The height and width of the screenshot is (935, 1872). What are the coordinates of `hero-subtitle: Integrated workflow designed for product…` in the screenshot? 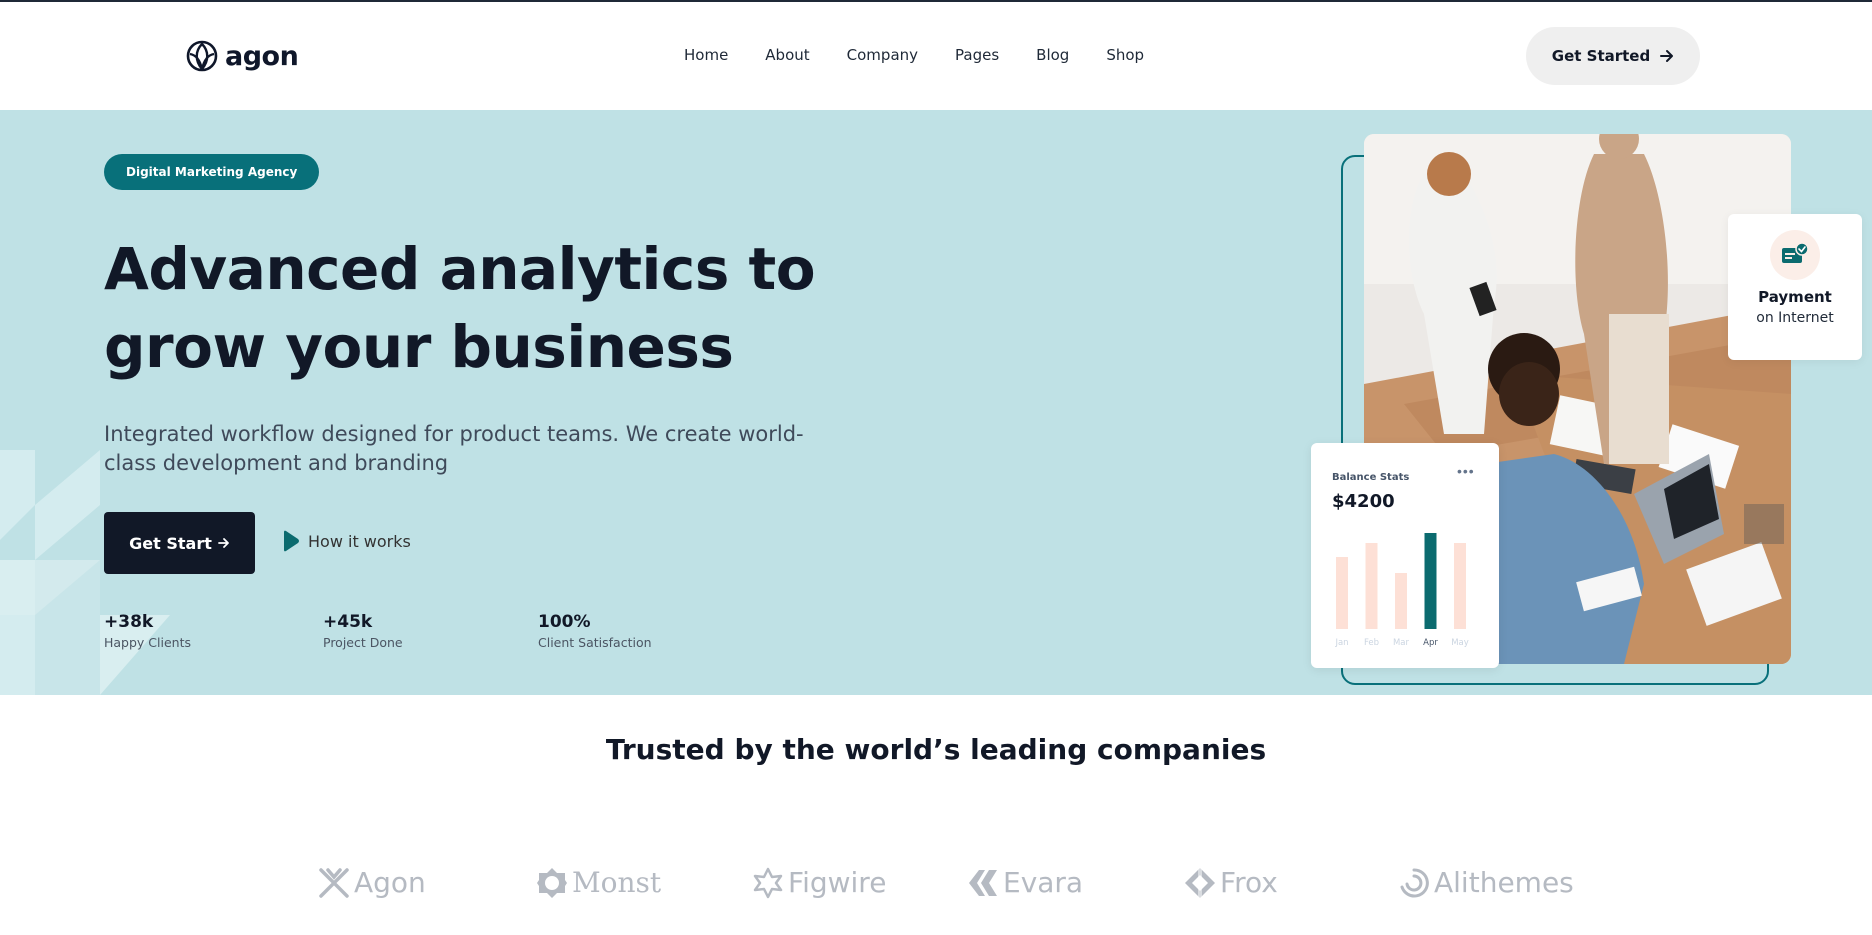 It's located at (454, 449).